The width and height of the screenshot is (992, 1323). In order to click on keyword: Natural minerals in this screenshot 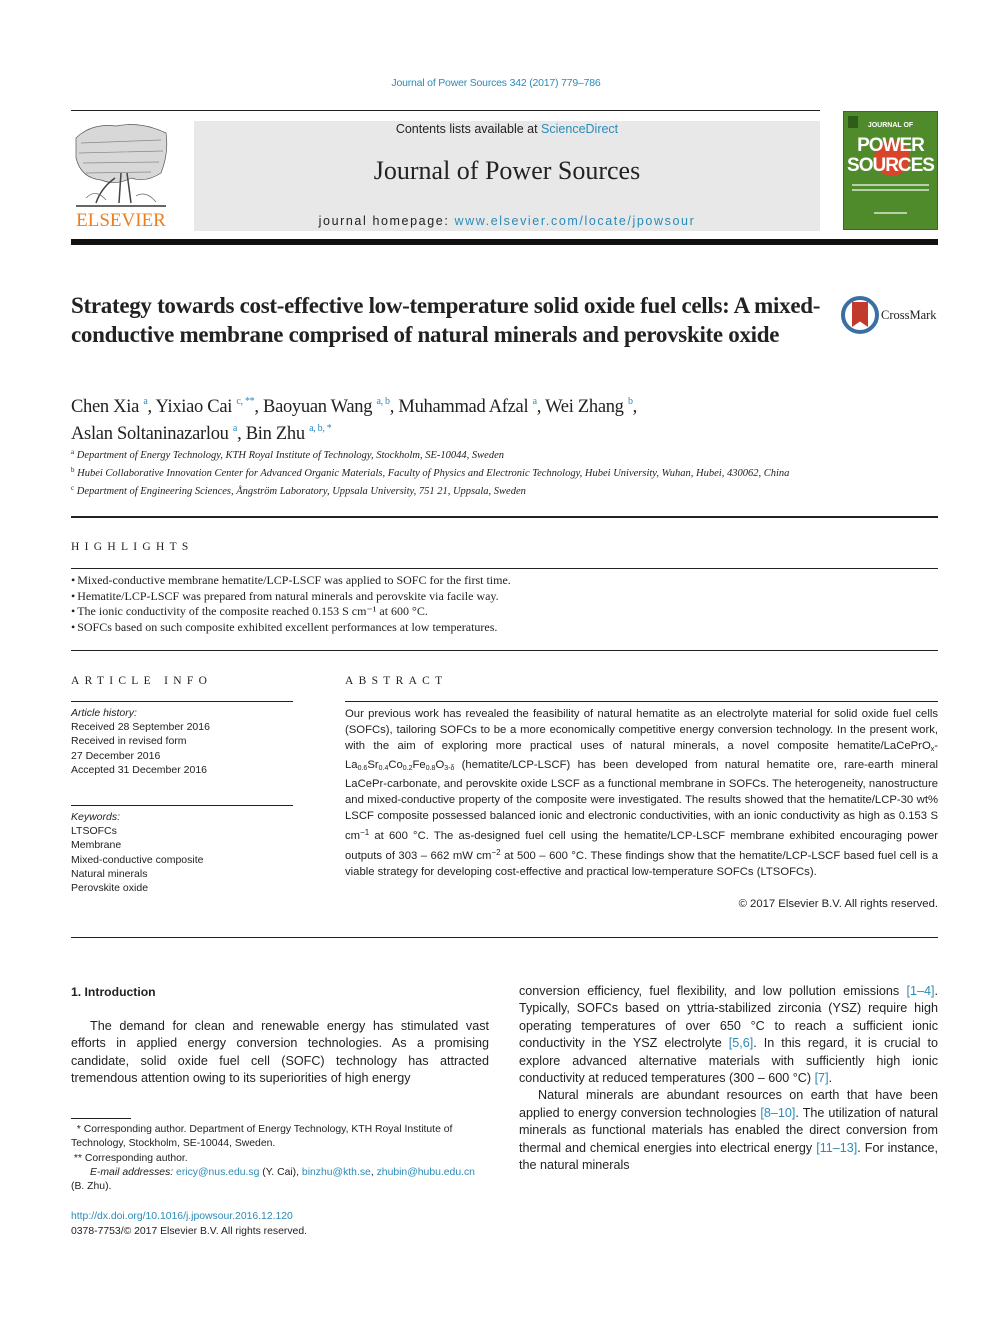, I will do `click(109, 873)`.